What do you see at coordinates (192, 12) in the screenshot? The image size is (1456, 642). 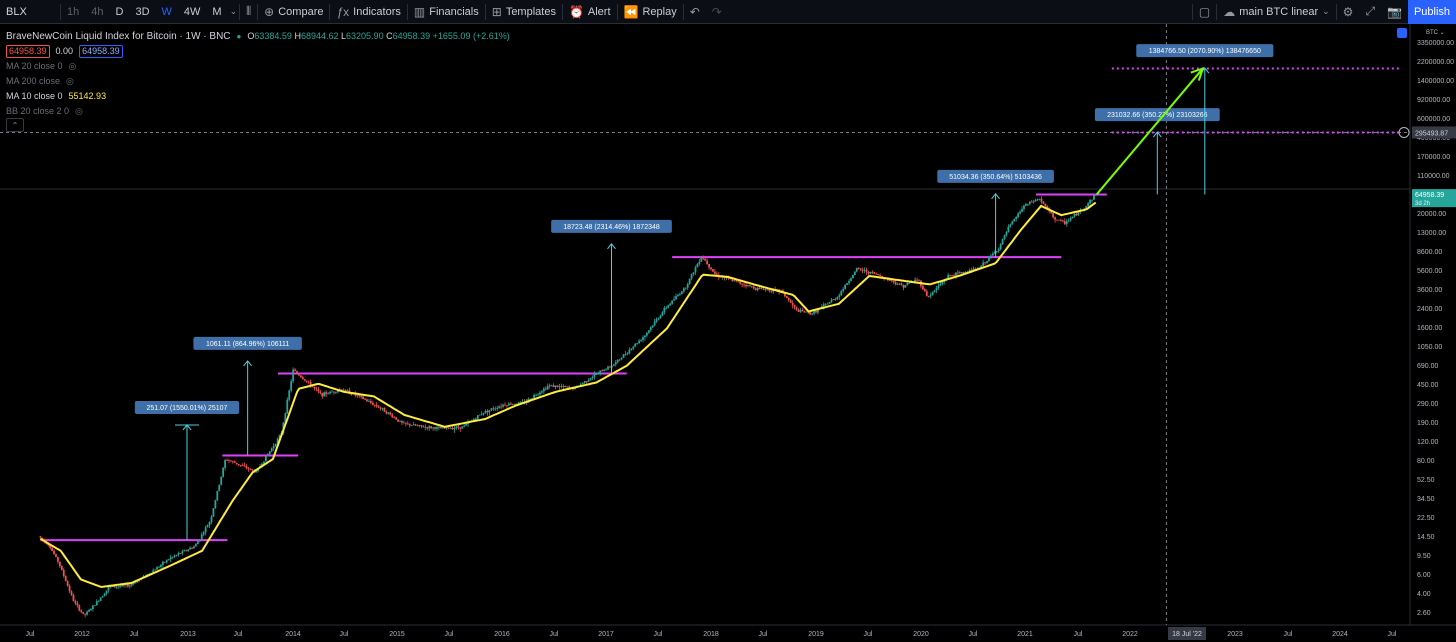 I see `interval-4w: 4W` at bounding box center [192, 12].